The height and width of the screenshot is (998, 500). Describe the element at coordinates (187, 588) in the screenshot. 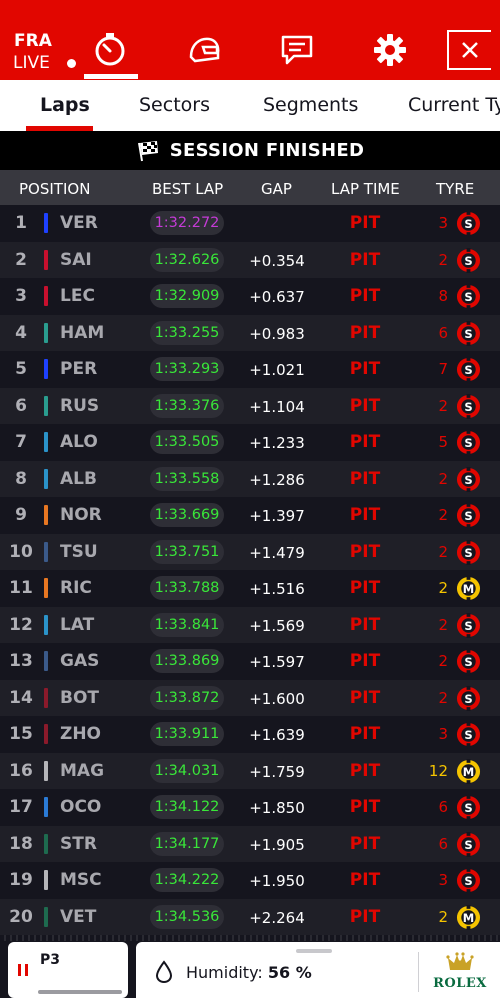

I see `best-lap-time: 1:33.788` at that location.